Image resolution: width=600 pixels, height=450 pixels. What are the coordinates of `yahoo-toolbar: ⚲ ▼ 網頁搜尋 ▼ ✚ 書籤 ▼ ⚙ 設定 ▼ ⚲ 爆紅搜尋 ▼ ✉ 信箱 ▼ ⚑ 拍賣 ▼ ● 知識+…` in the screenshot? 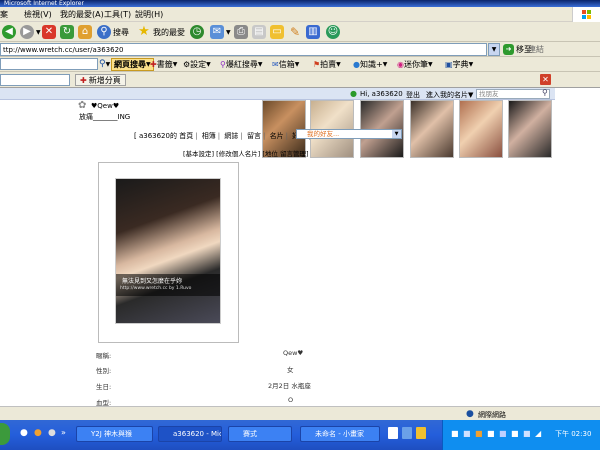 It's located at (300, 64).